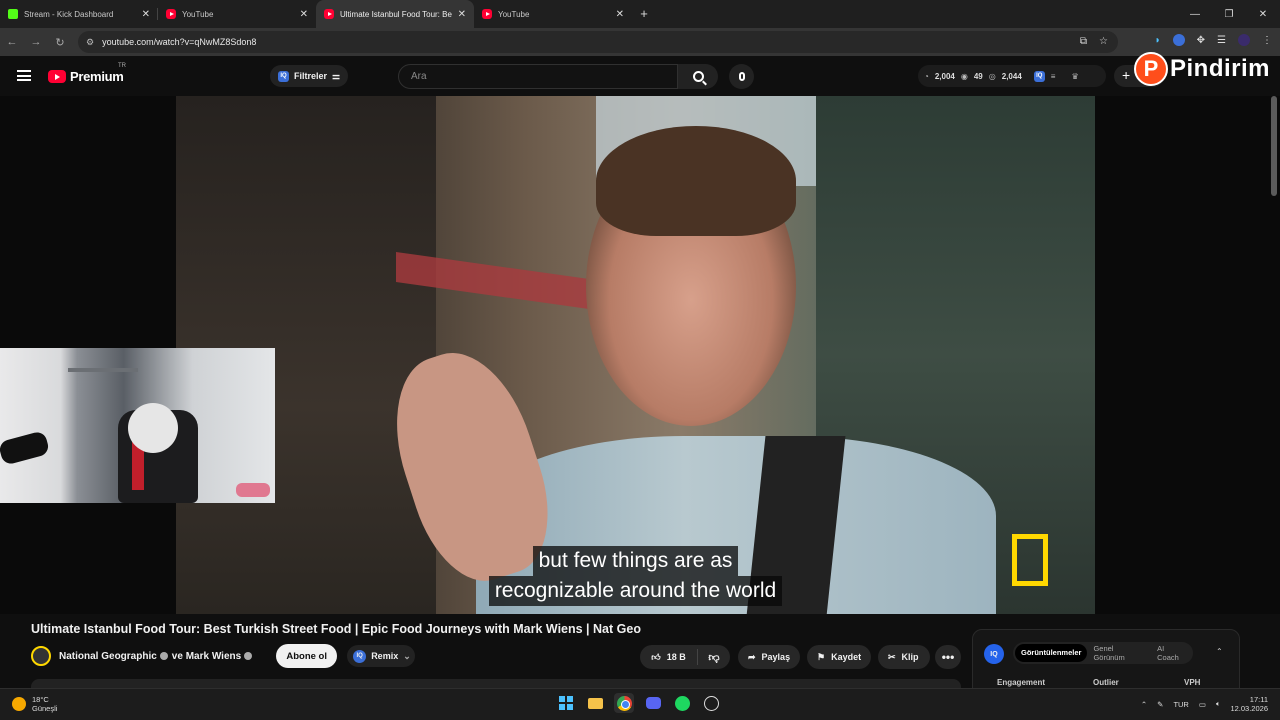 The width and height of the screenshot is (1280, 720). Describe the element at coordinates (36, 42) in the screenshot. I see `forward-icon: →` at that location.